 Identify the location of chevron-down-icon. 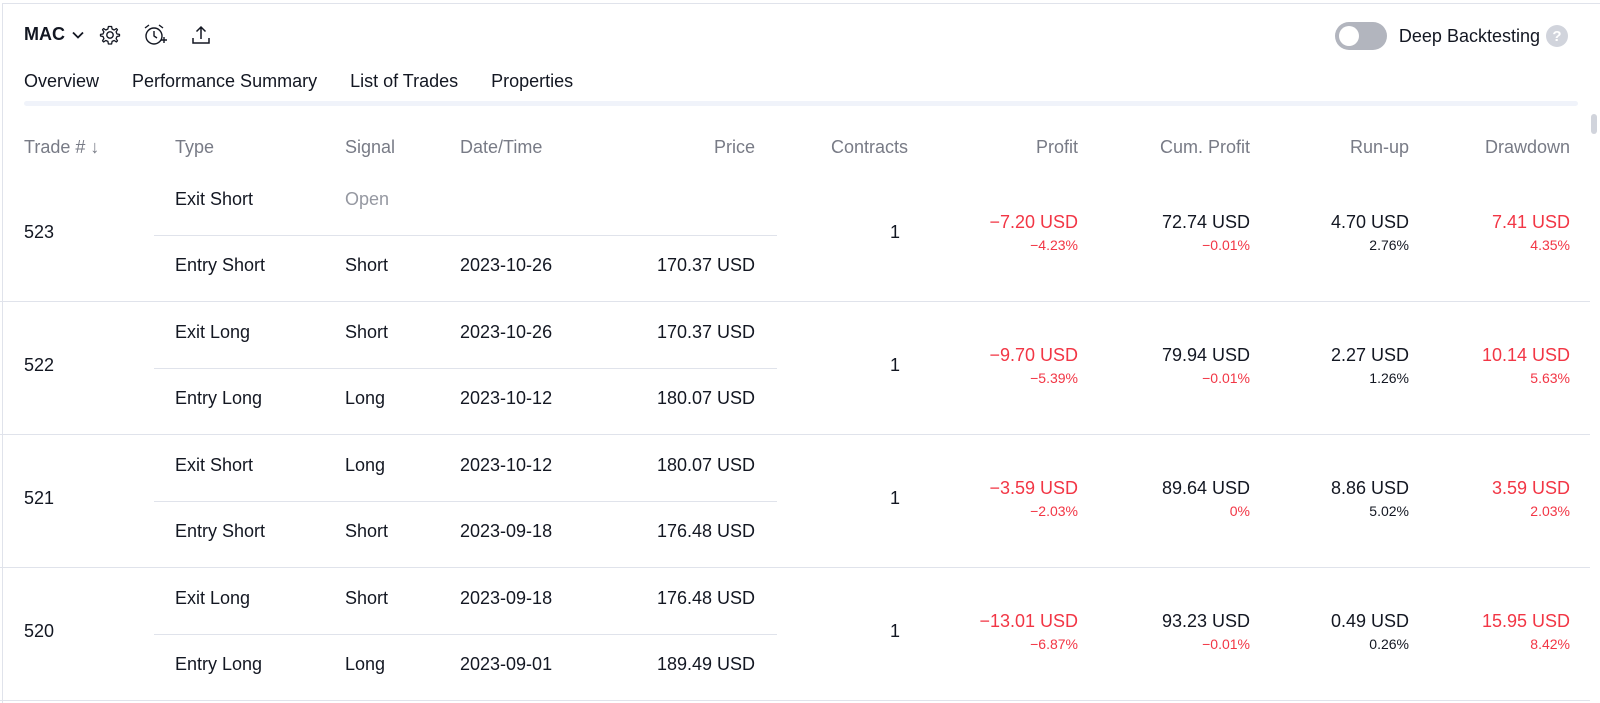
(78, 35).